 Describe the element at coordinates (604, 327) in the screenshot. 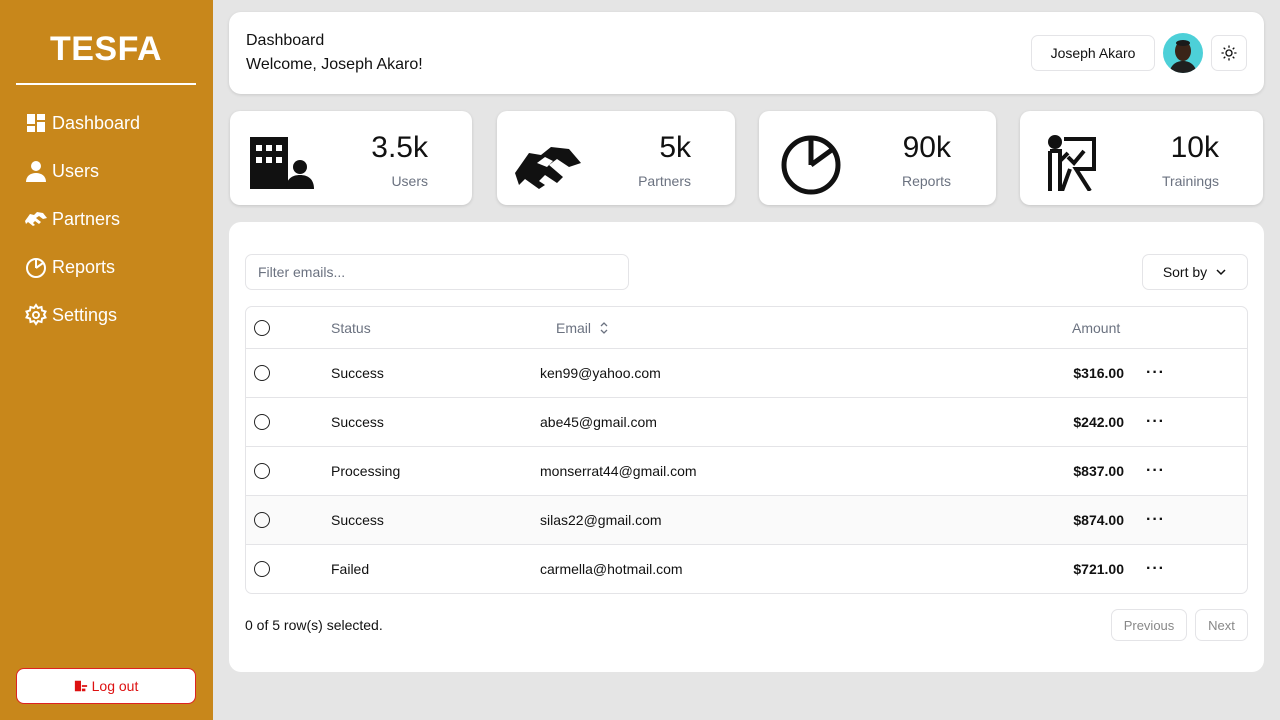

I see `sort-arrows-icon` at that location.